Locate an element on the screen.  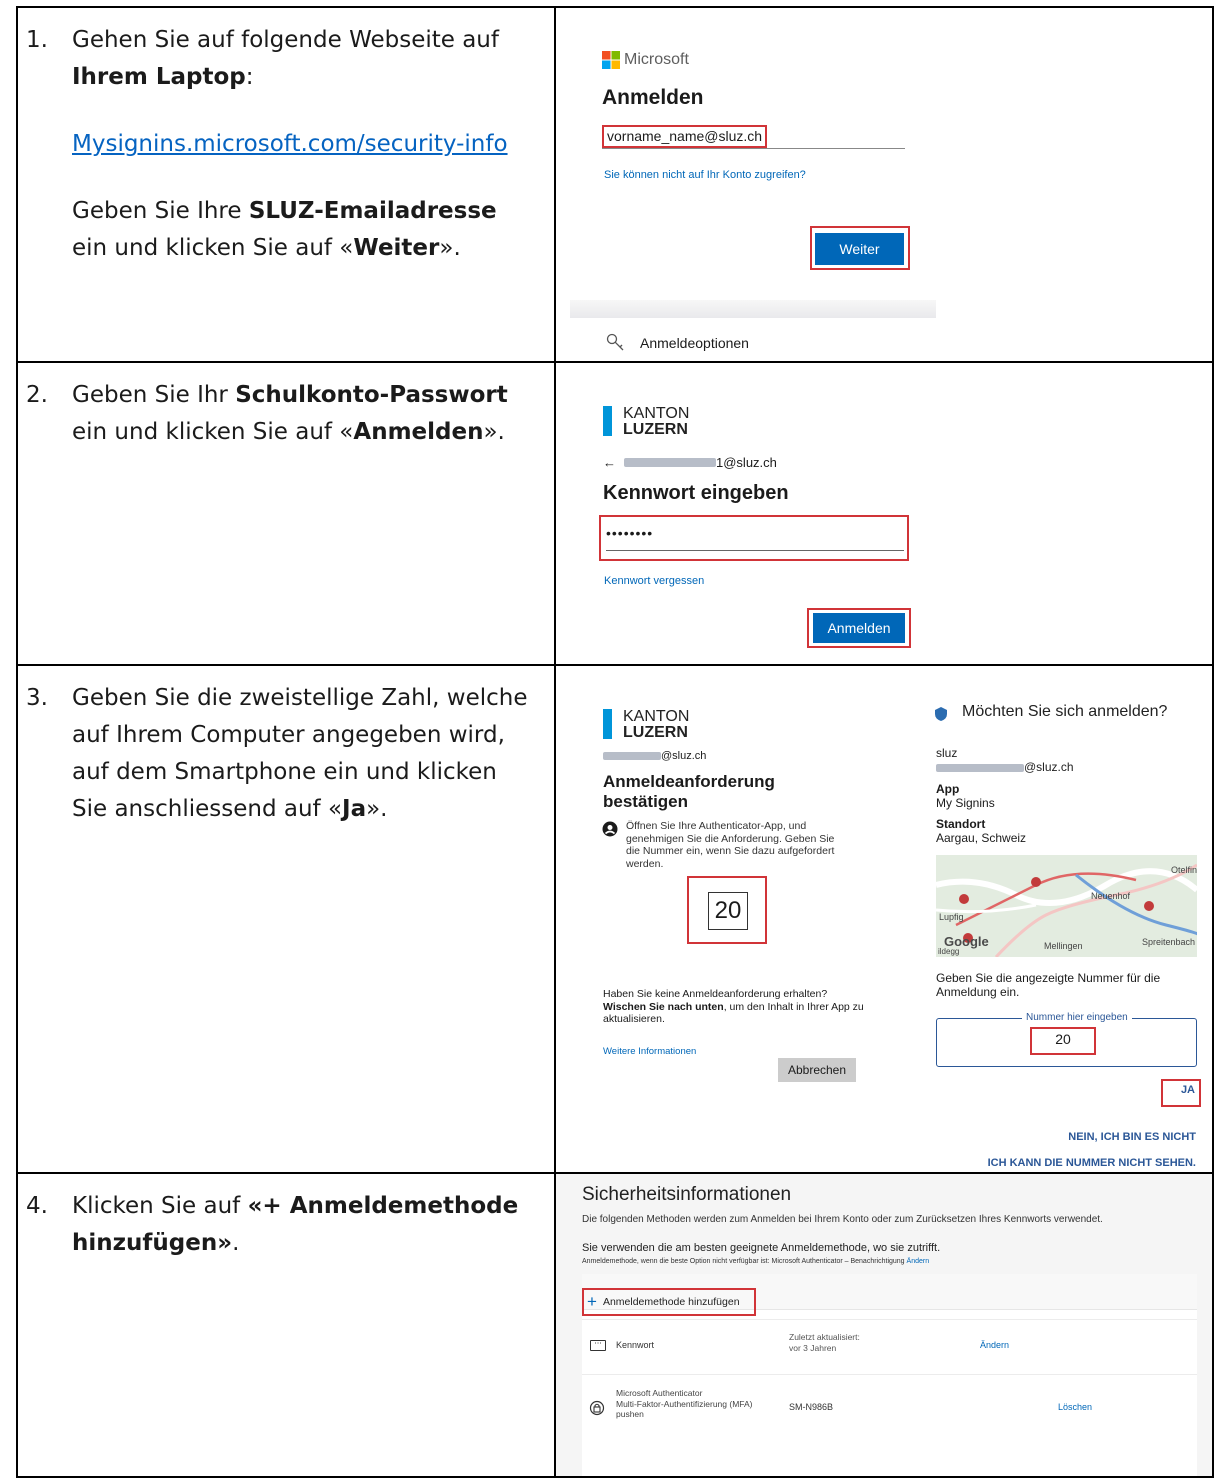
confirm-title: Anmeldeanforderung bestätigen is located at coordinates (689, 791).